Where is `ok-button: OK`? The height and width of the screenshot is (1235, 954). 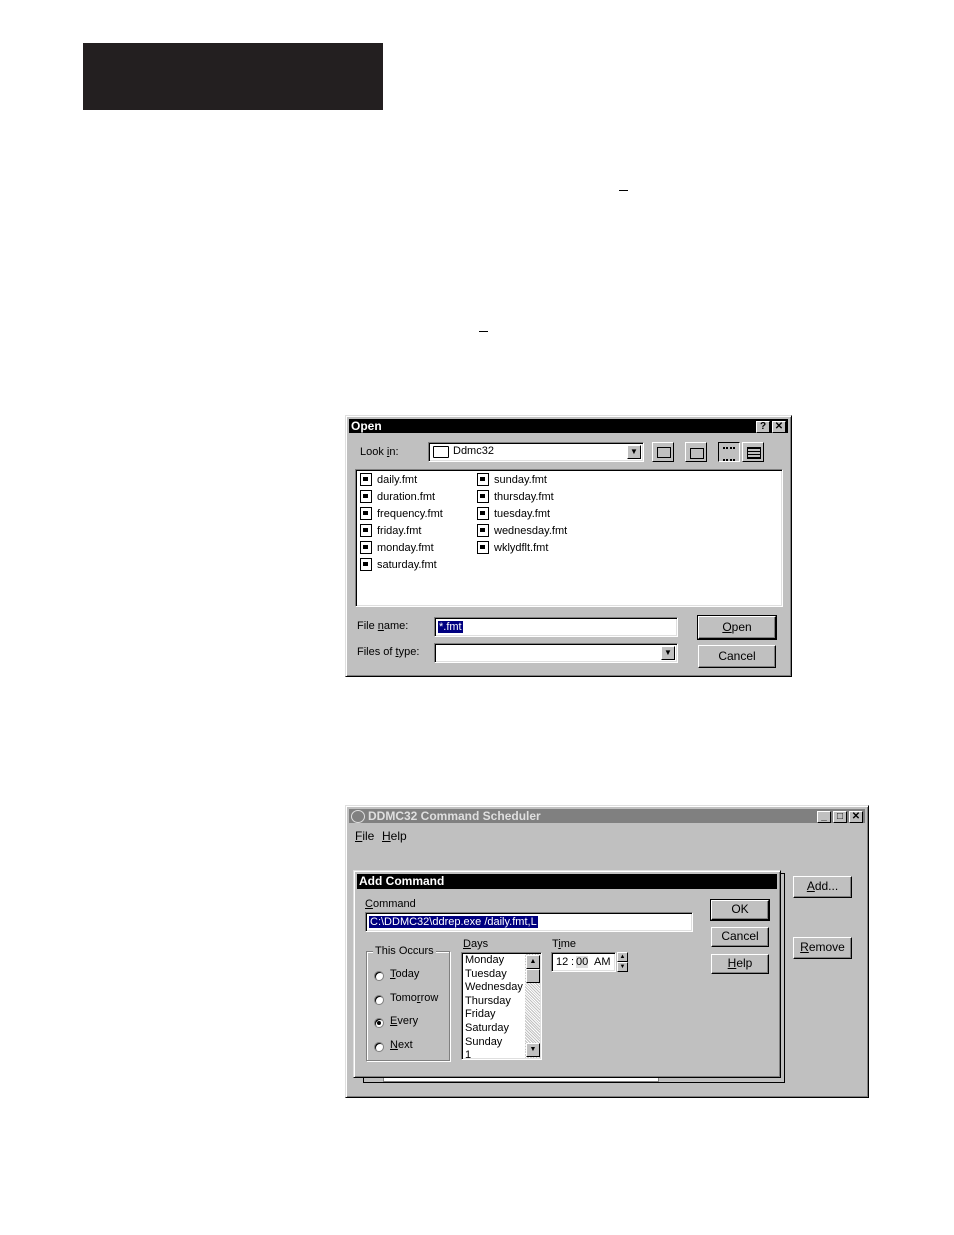 ok-button: OK is located at coordinates (740, 910).